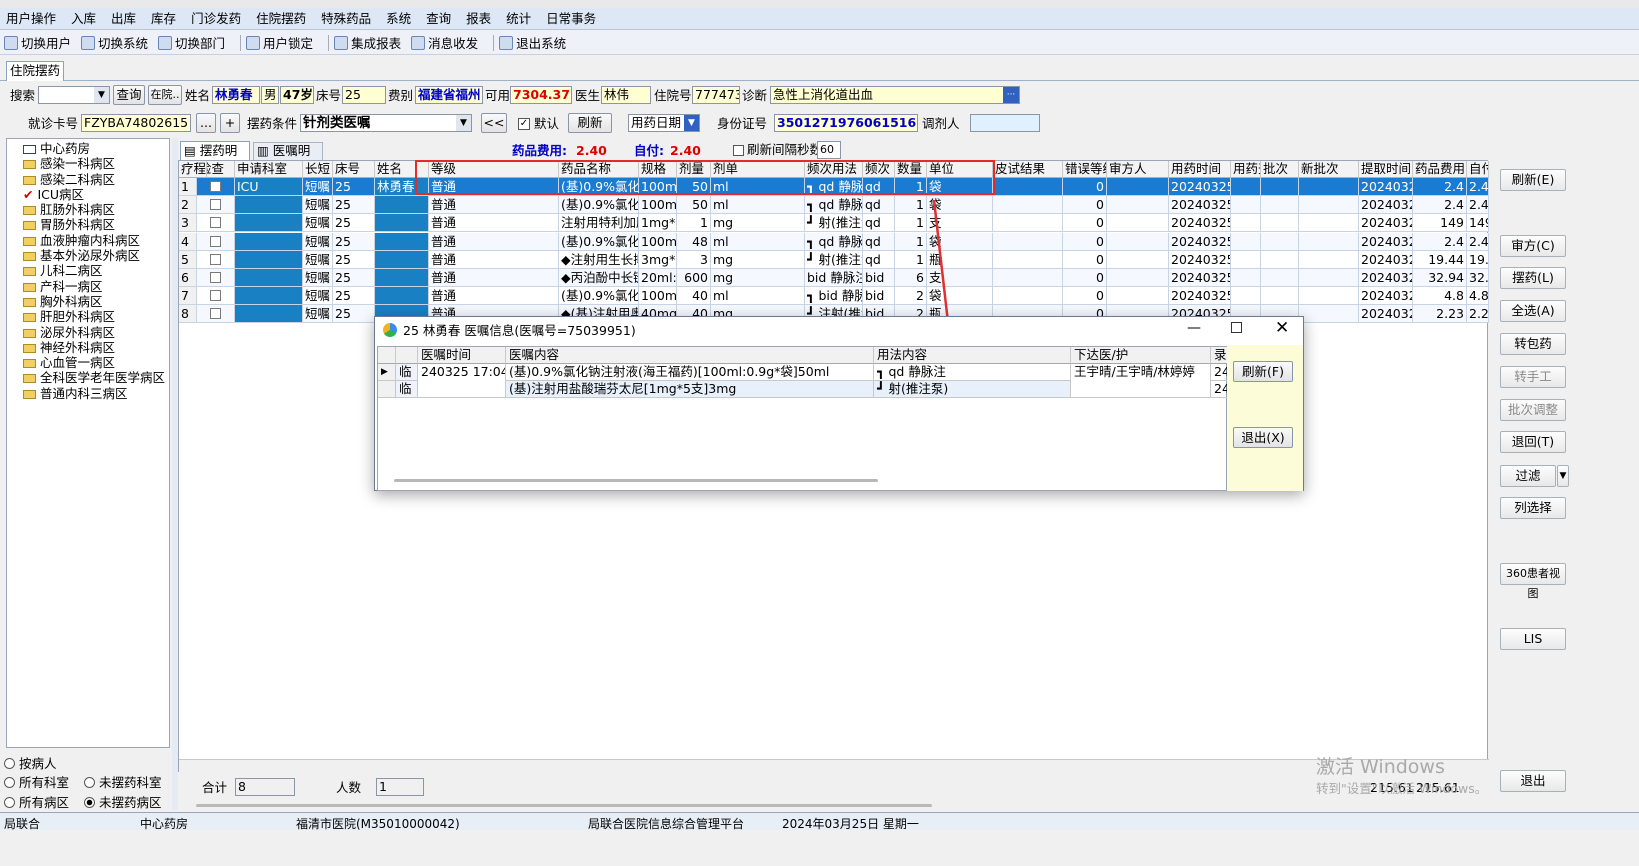  I want to click on grid-col-header: 提取时间, so click(1386, 169).